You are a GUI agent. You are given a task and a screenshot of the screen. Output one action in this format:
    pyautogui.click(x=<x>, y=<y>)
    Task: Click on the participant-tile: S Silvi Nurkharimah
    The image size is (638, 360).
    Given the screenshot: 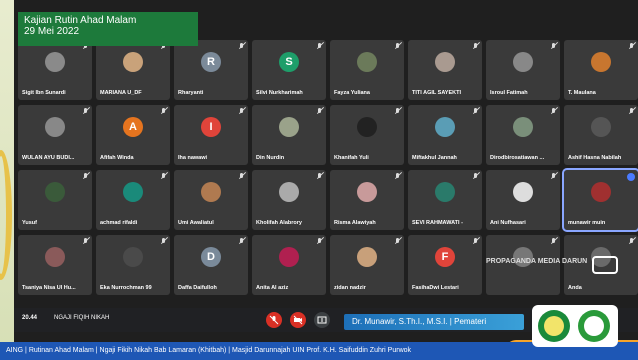 What is the action you would take?
    pyautogui.click(x=289, y=70)
    